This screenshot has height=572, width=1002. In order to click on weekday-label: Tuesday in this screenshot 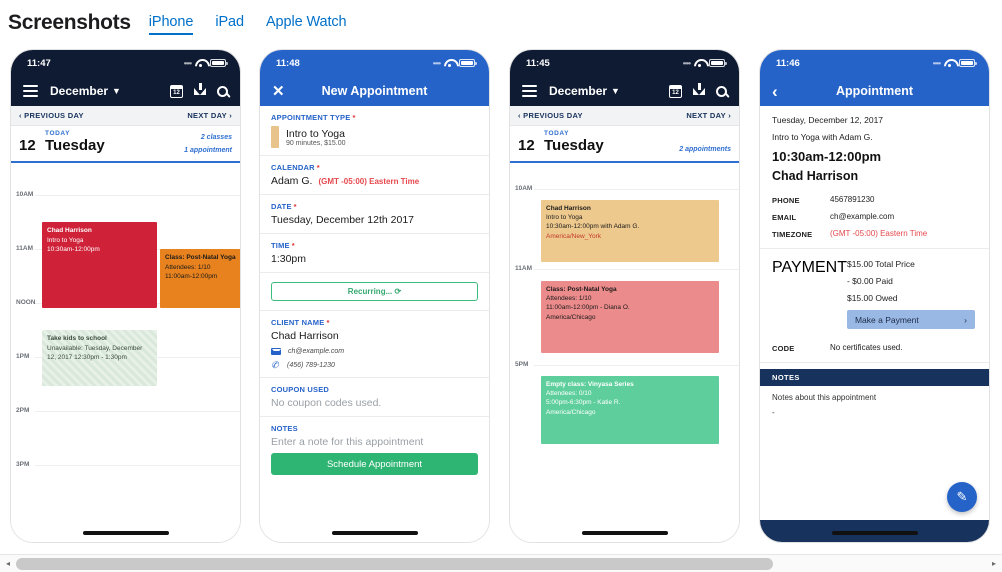, I will do `click(574, 145)`.